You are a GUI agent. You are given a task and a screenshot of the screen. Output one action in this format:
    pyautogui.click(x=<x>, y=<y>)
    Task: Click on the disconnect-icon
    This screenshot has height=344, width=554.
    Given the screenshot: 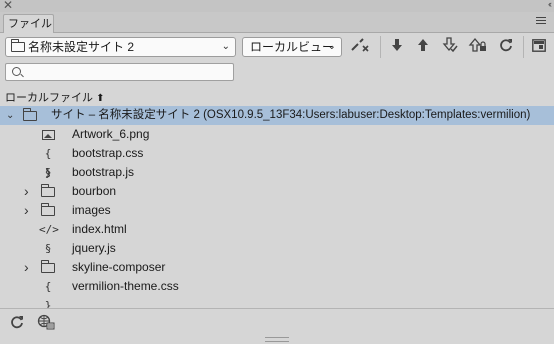 What is the action you would take?
    pyautogui.click(x=360, y=47)
    